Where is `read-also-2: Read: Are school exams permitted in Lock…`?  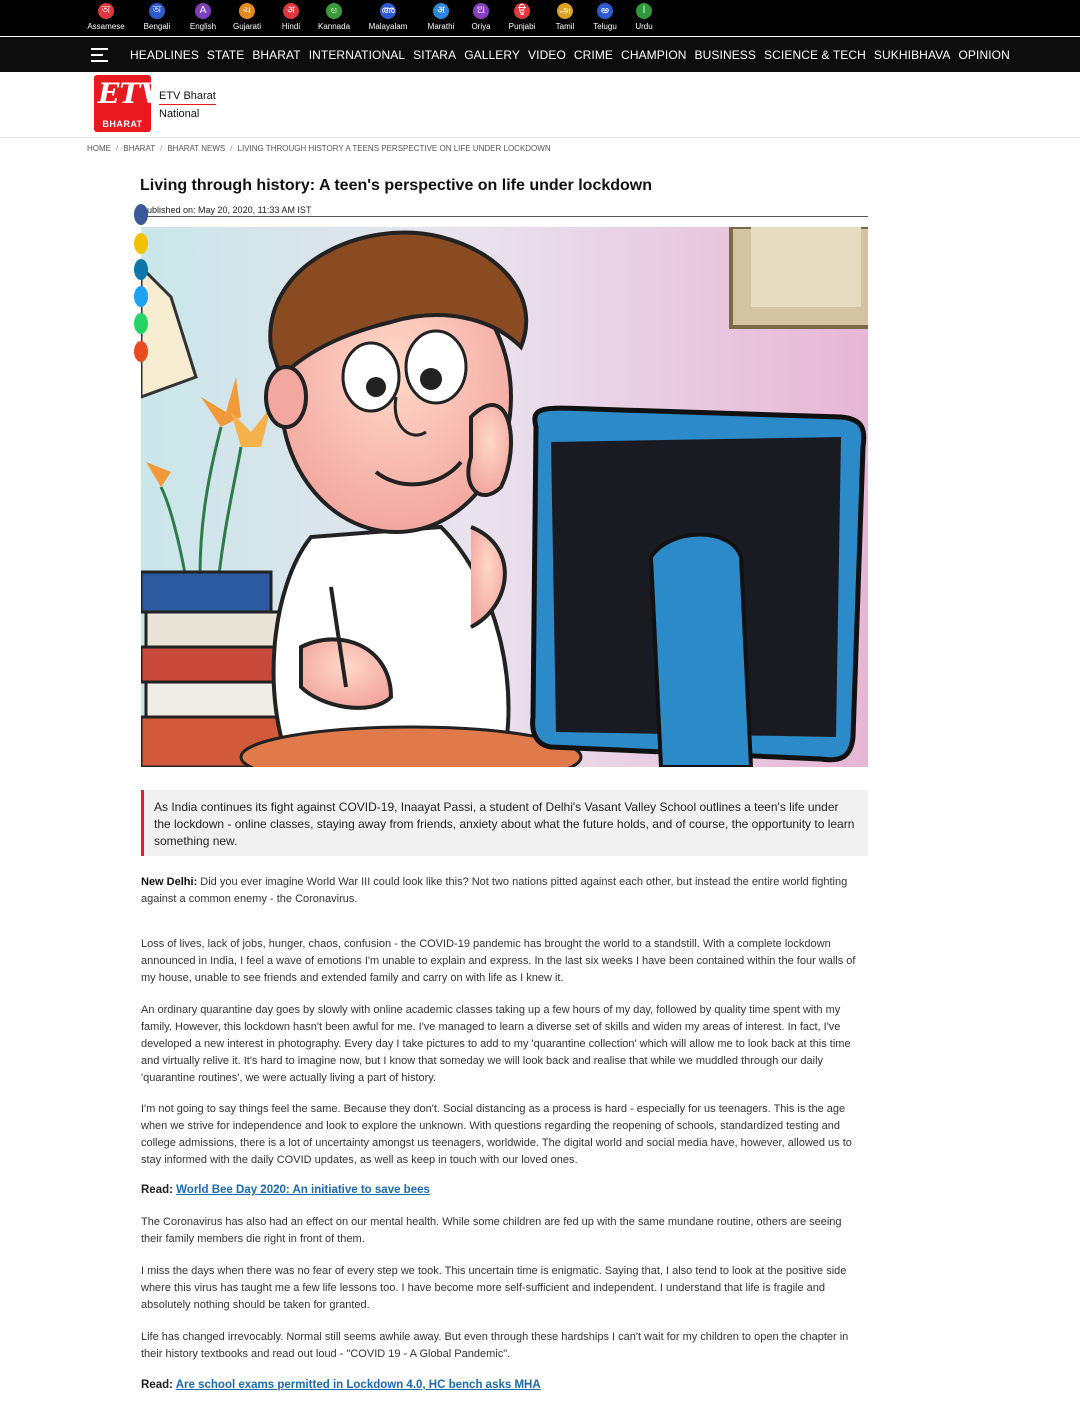 read-also-2: Read: Are school exams permitted in Lock… is located at coordinates (341, 1385).